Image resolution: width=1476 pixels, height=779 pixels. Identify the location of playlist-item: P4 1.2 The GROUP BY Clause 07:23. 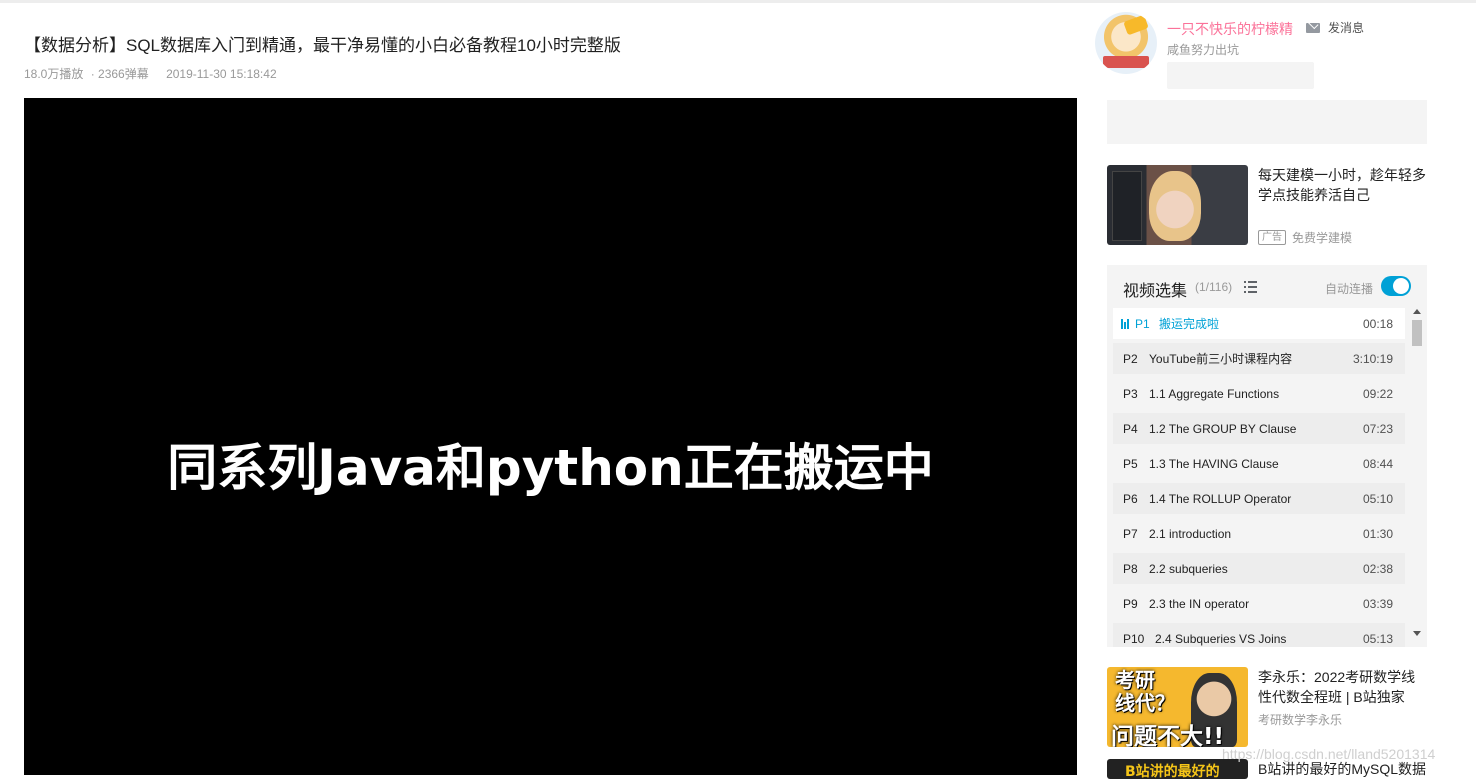
(1259, 428).